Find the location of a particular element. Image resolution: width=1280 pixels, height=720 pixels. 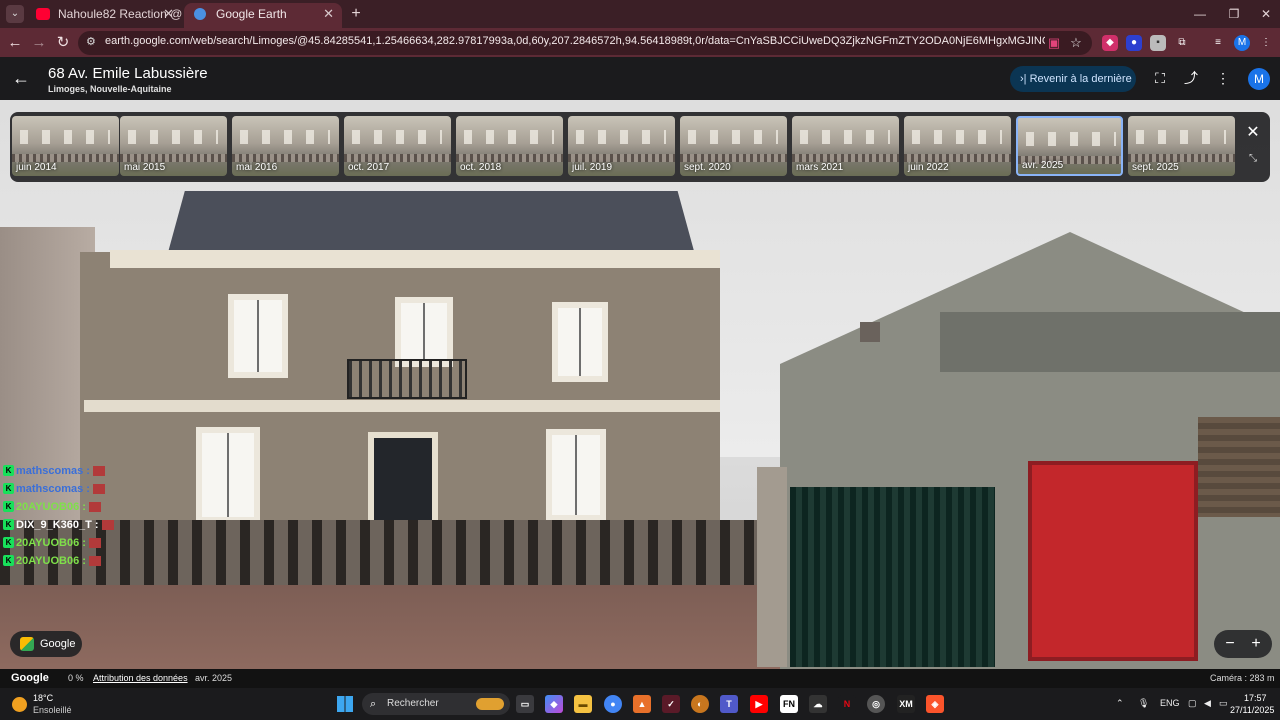

google-pegman-badge: Google is located at coordinates (46, 644).